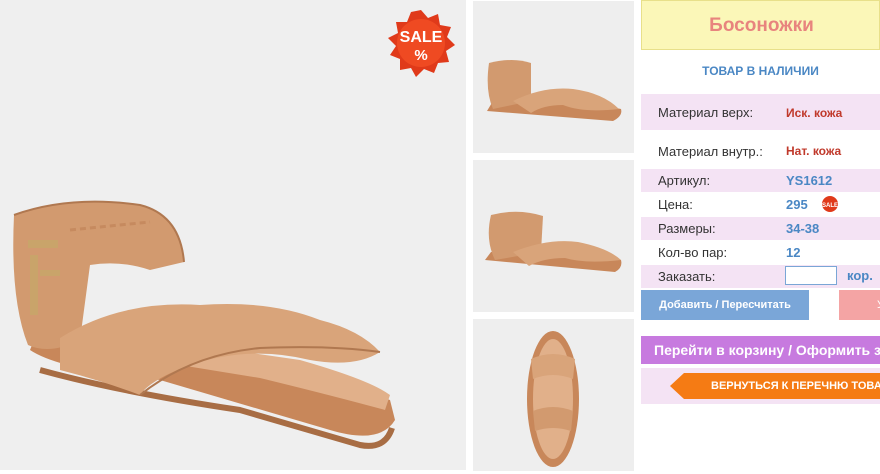 The width and height of the screenshot is (880, 474). Describe the element at coordinates (814, 151) in the screenshot. I see `spec-value: Нат. кожа` at that location.